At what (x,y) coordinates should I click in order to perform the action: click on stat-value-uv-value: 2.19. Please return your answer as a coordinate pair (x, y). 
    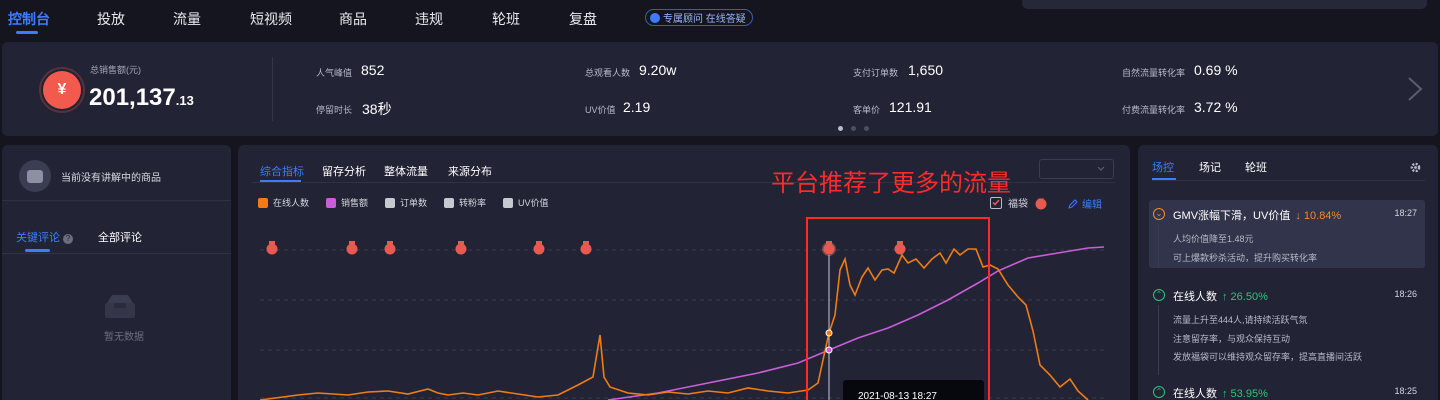
    Looking at the image, I should click on (637, 107).